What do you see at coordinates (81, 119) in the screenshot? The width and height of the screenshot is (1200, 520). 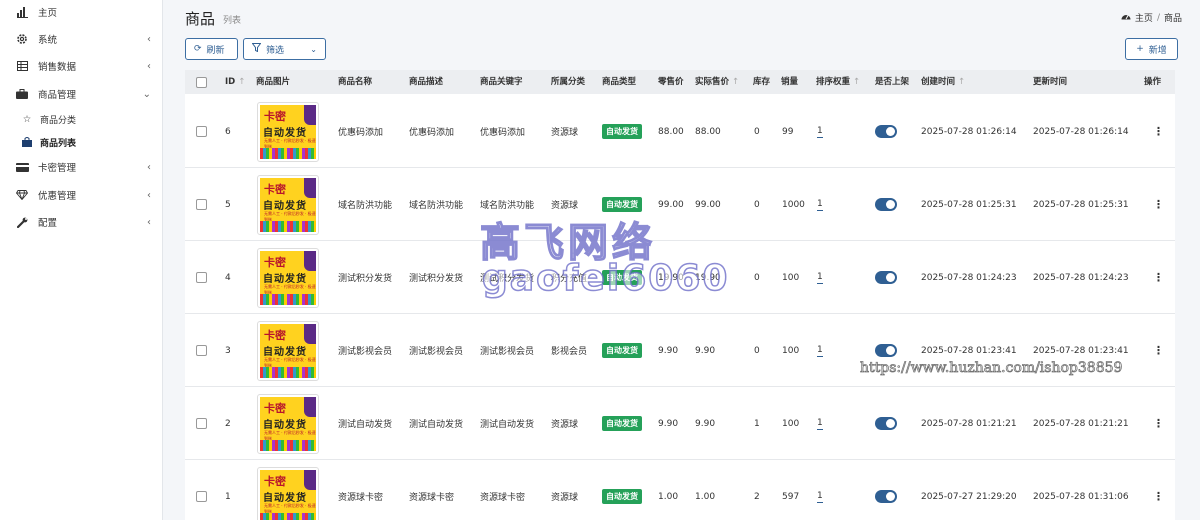 I see `sidebar-item-product-category: ☆ 商品分类` at bounding box center [81, 119].